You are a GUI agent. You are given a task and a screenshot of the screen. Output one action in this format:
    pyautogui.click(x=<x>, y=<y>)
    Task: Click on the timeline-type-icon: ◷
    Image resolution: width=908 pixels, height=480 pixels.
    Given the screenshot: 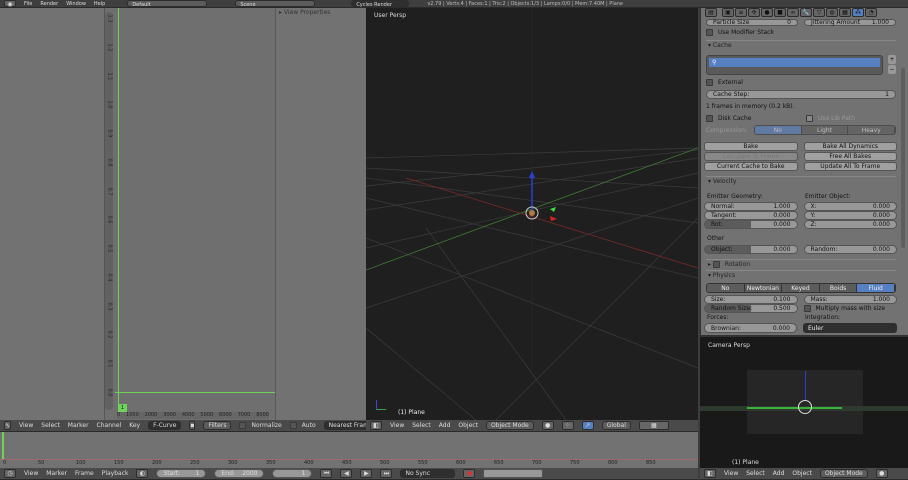 What is the action you would take?
    pyautogui.click(x=10, y=473)
    